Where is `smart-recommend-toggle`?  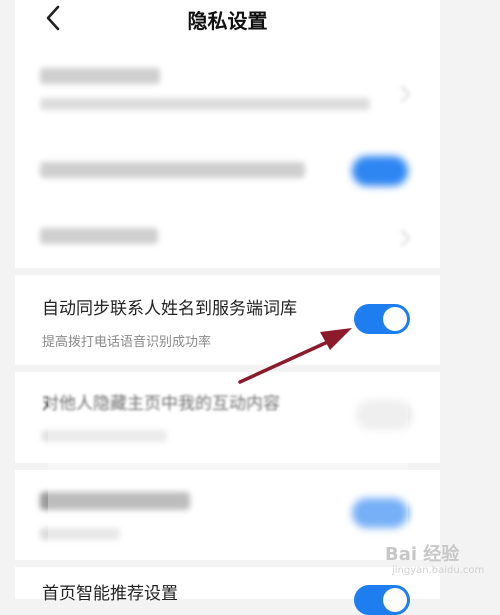
smart-recommend-toggle is located at coordinates (382, 600).